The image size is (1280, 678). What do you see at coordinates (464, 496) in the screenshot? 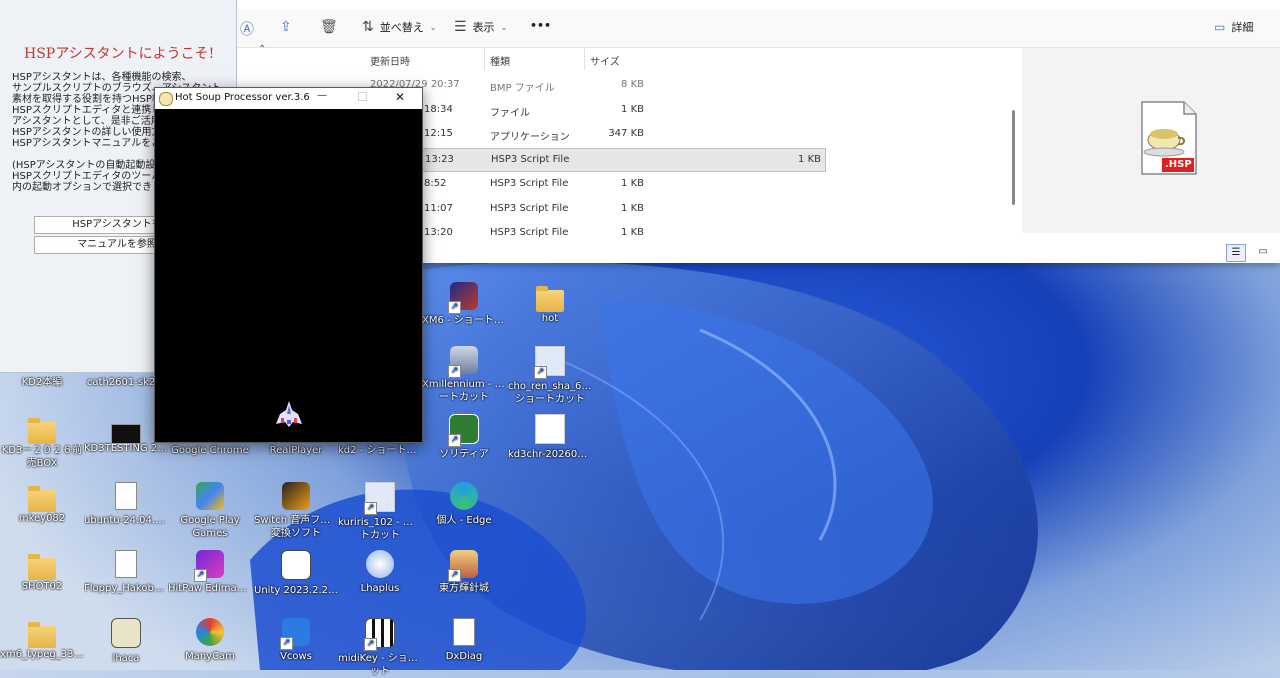
I see `edge-icon` at bounding box center [464, 496].